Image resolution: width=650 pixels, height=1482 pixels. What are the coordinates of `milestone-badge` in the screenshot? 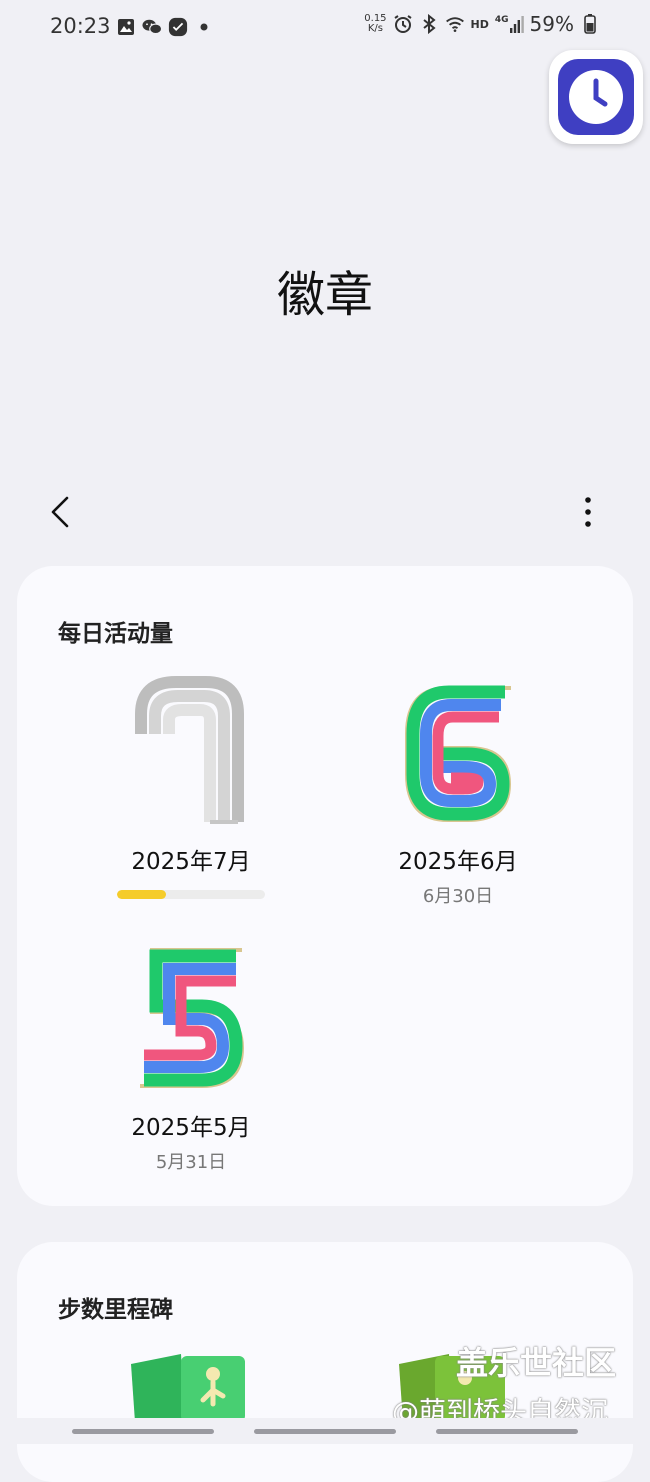 It's located at (187, 1389).